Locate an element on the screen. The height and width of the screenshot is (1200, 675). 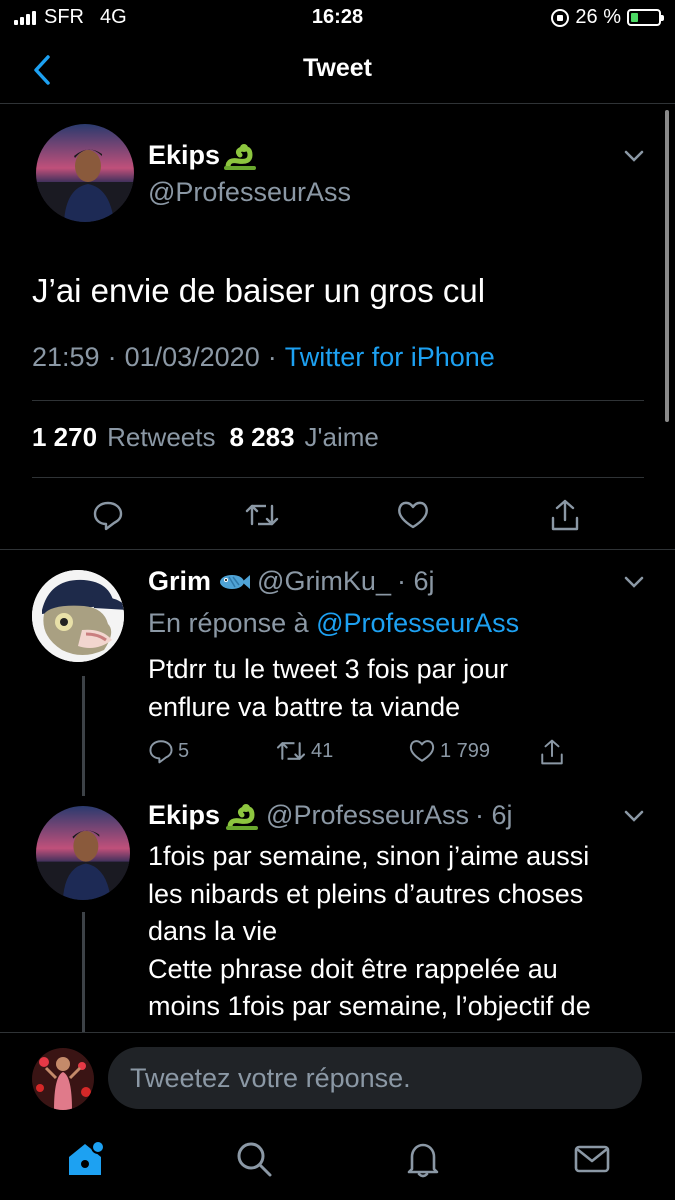
author-name: Ekips is located at coordinates (184, 155).